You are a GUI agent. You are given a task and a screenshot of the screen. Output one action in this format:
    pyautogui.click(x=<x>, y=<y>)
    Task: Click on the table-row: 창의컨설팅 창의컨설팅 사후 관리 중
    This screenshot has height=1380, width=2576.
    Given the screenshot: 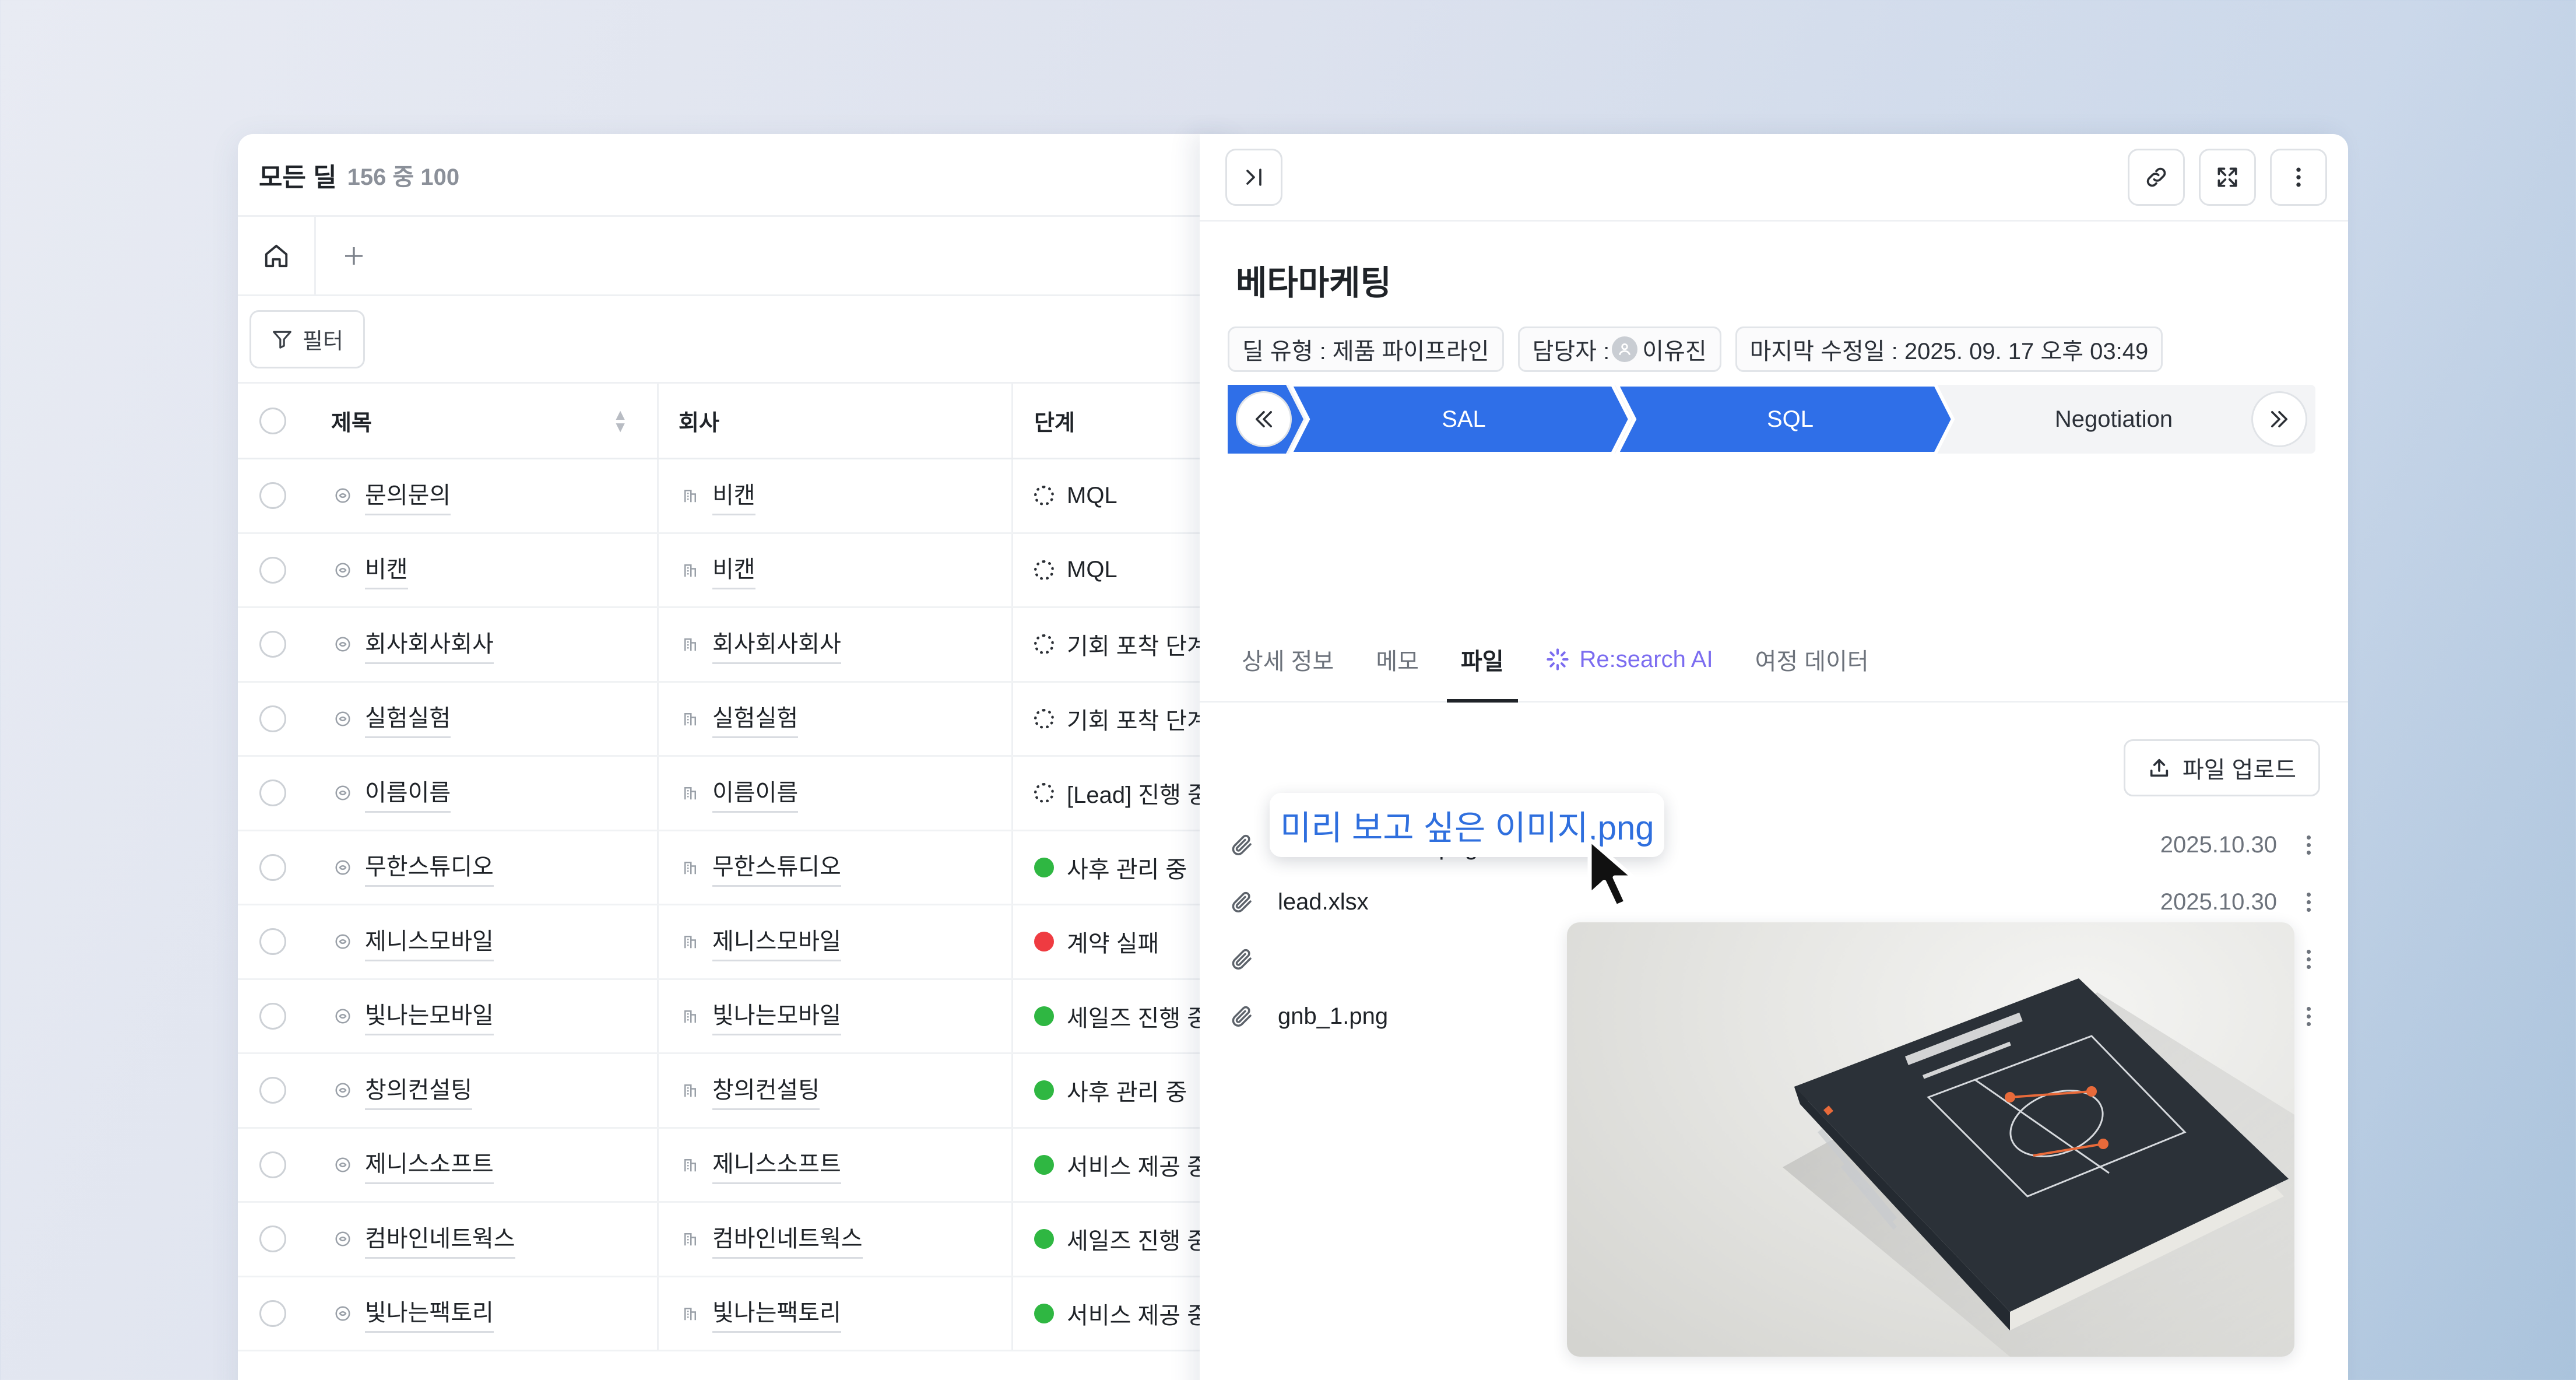 What is the action you would take?
    pyautogui.click(x=733, y=1091)
    